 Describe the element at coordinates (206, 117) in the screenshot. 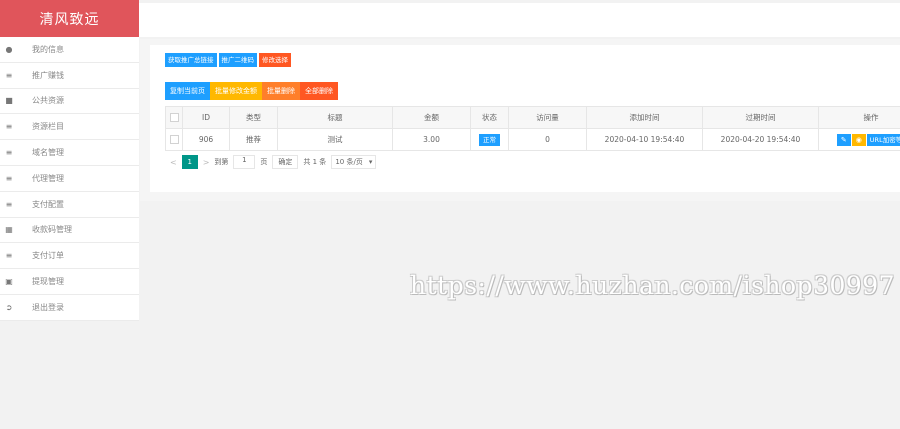

I see `column-header: ID` at that location.